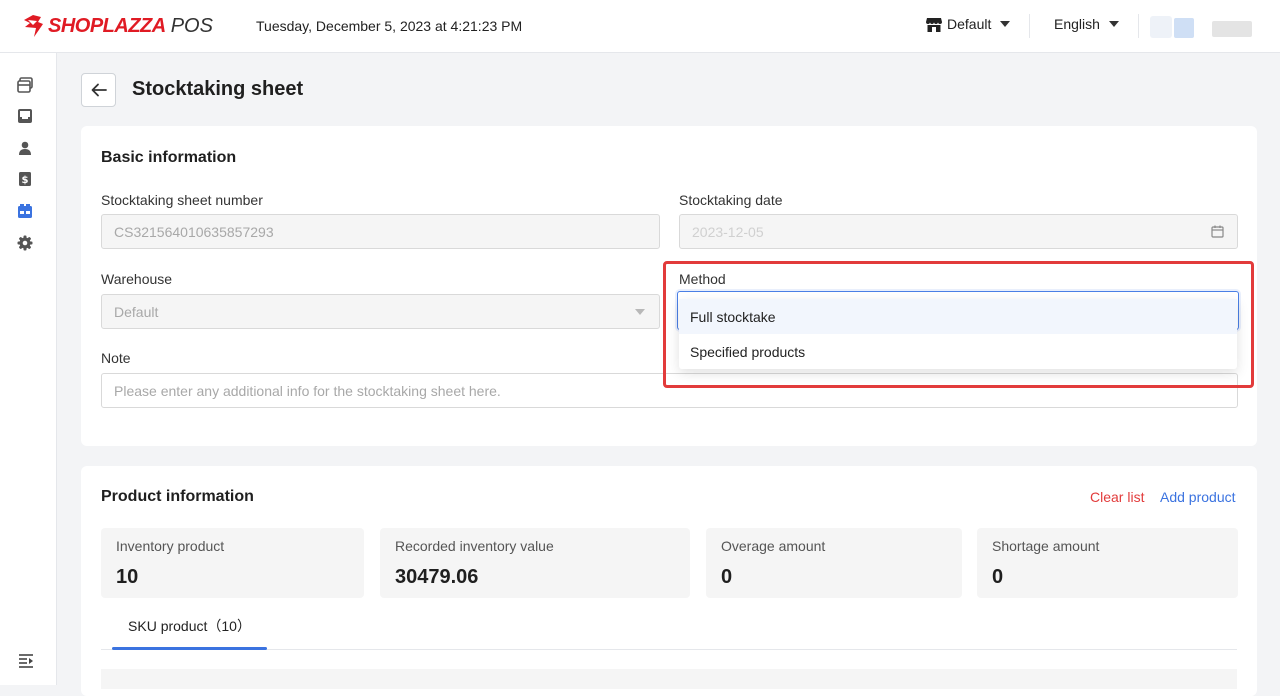 The image size is (1280, 696). I want to click on account-name-redacted, so click(1232, 29).